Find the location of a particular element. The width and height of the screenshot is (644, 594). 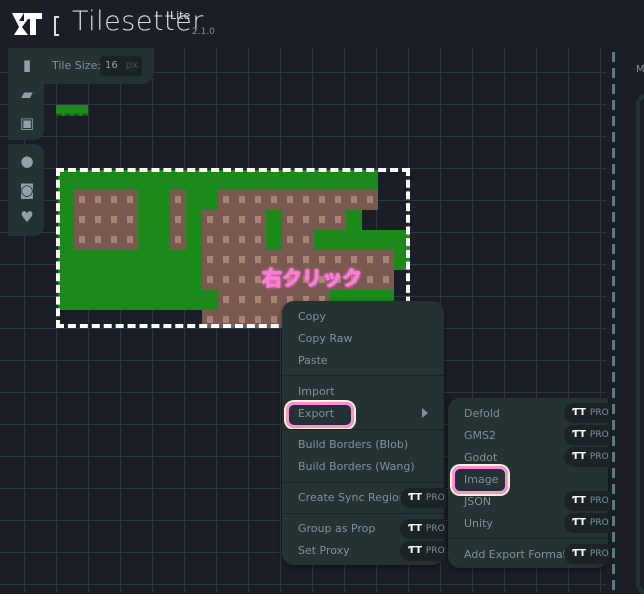

menu-item-build-borders-wang: Build Borders (Wang) is located at coordinates (356, 466).